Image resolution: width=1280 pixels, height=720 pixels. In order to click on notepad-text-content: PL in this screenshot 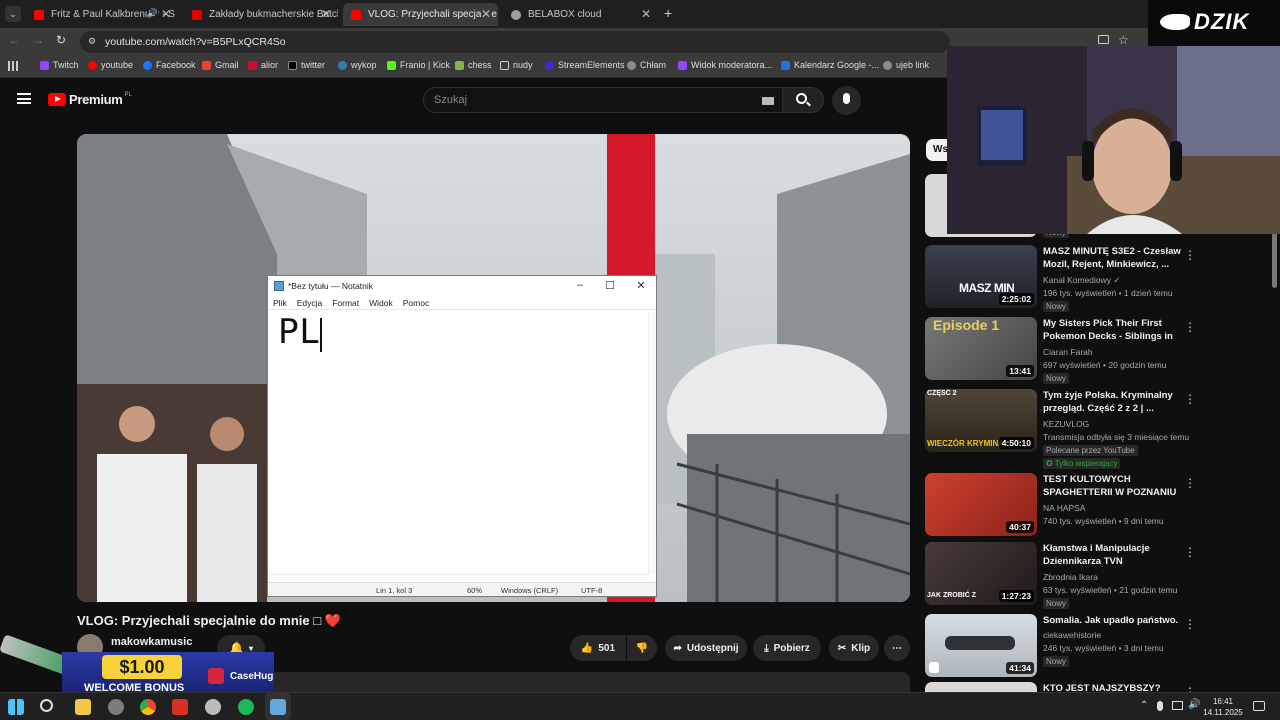, I will do `click(298, 332)`.